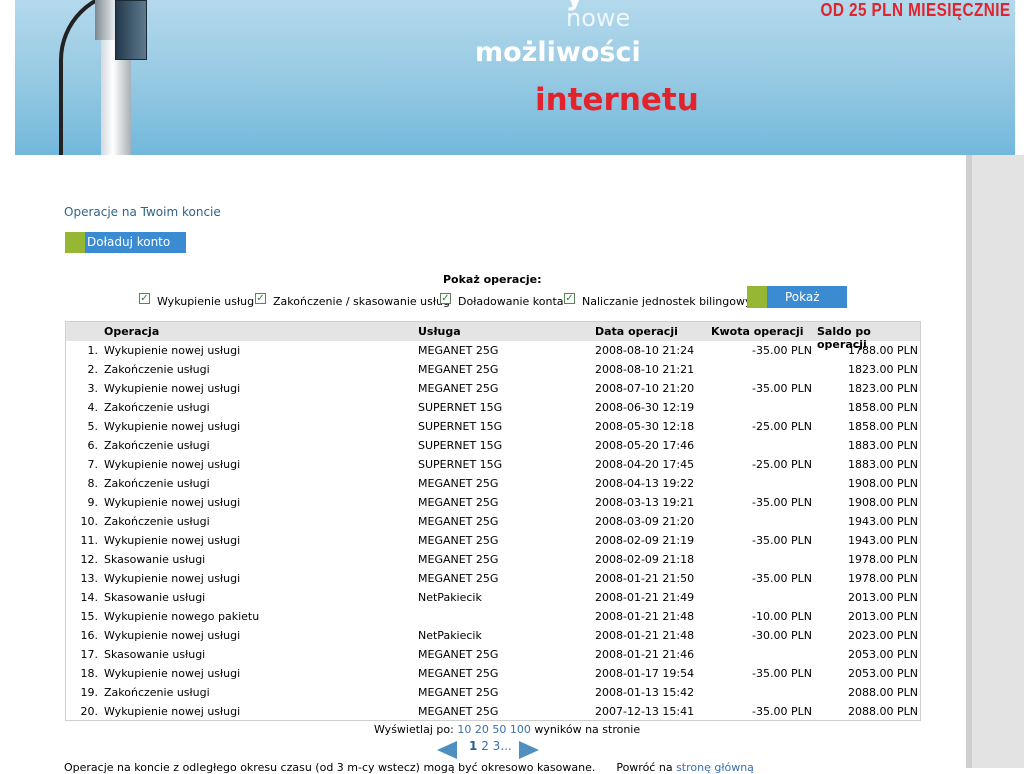  Describe the element at coordinates (485, 746) in the screenshot. I see `page-2: 2` at that location.